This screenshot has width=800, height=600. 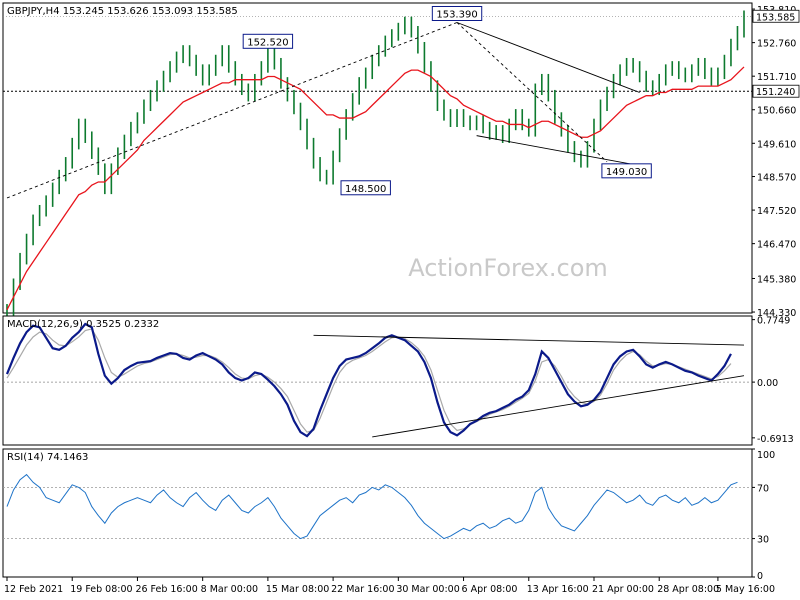 What do you see at coordinates (362, 589) in the screenshot?
I see `x-tick-label: 22 Mar 16:00` at bounding box center [362, 589].